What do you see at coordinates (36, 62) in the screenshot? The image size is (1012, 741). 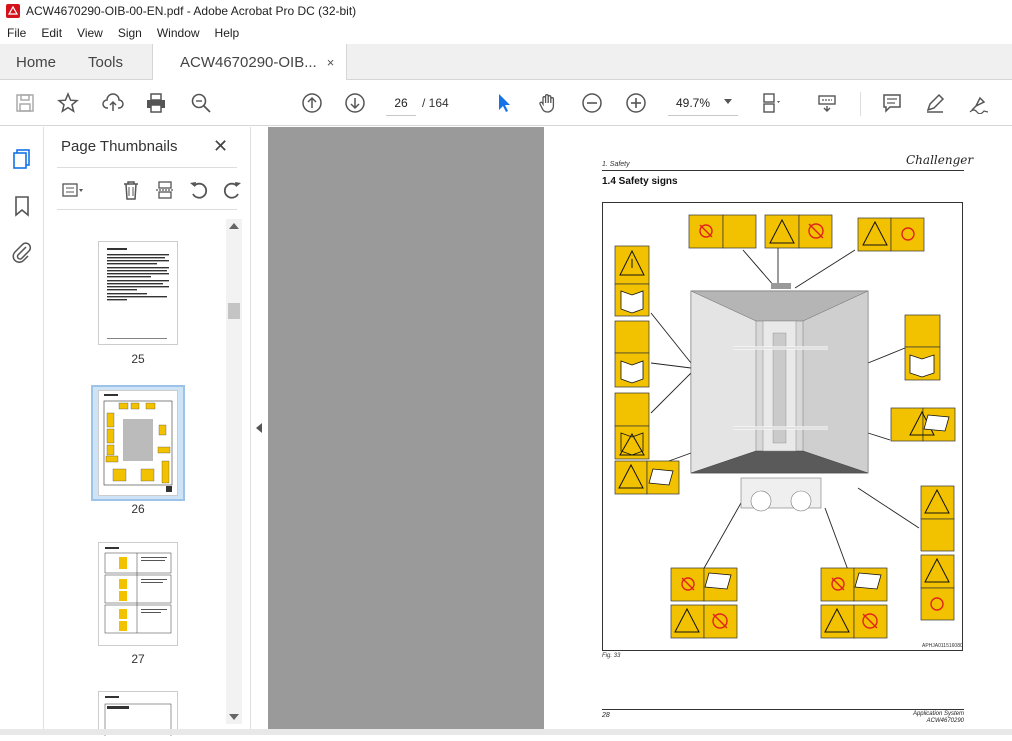 I see `tab-home: Home` at bounding box center [36, 62].